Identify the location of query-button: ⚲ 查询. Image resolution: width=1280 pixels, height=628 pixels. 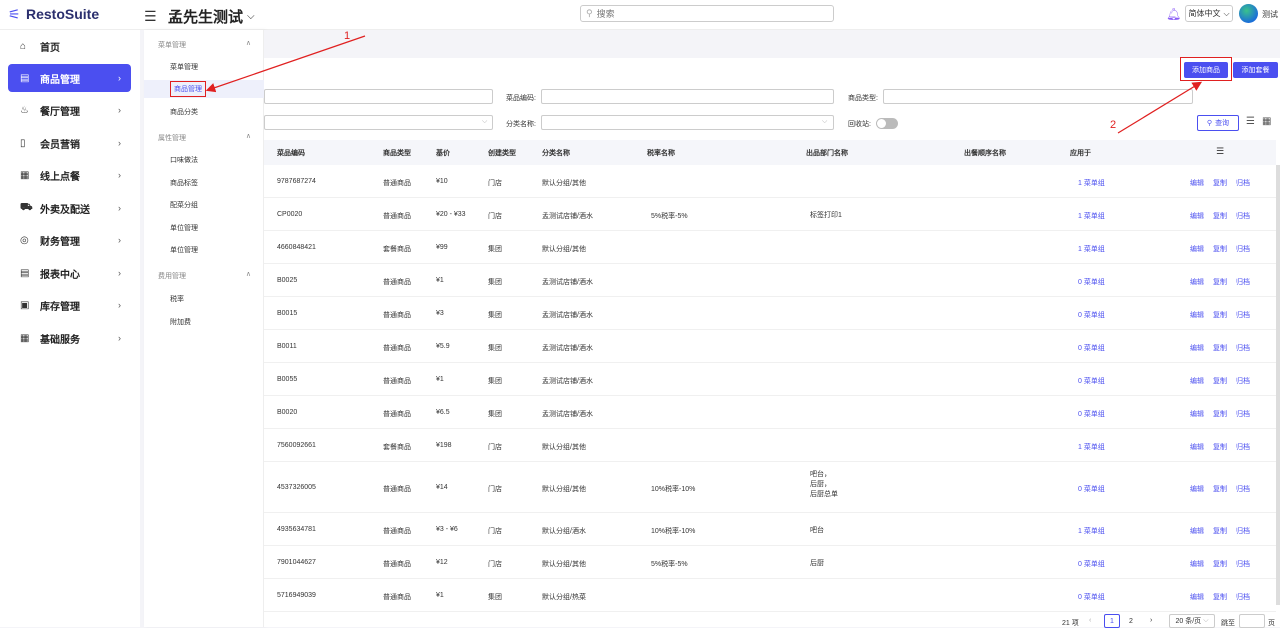
(1218, 123).